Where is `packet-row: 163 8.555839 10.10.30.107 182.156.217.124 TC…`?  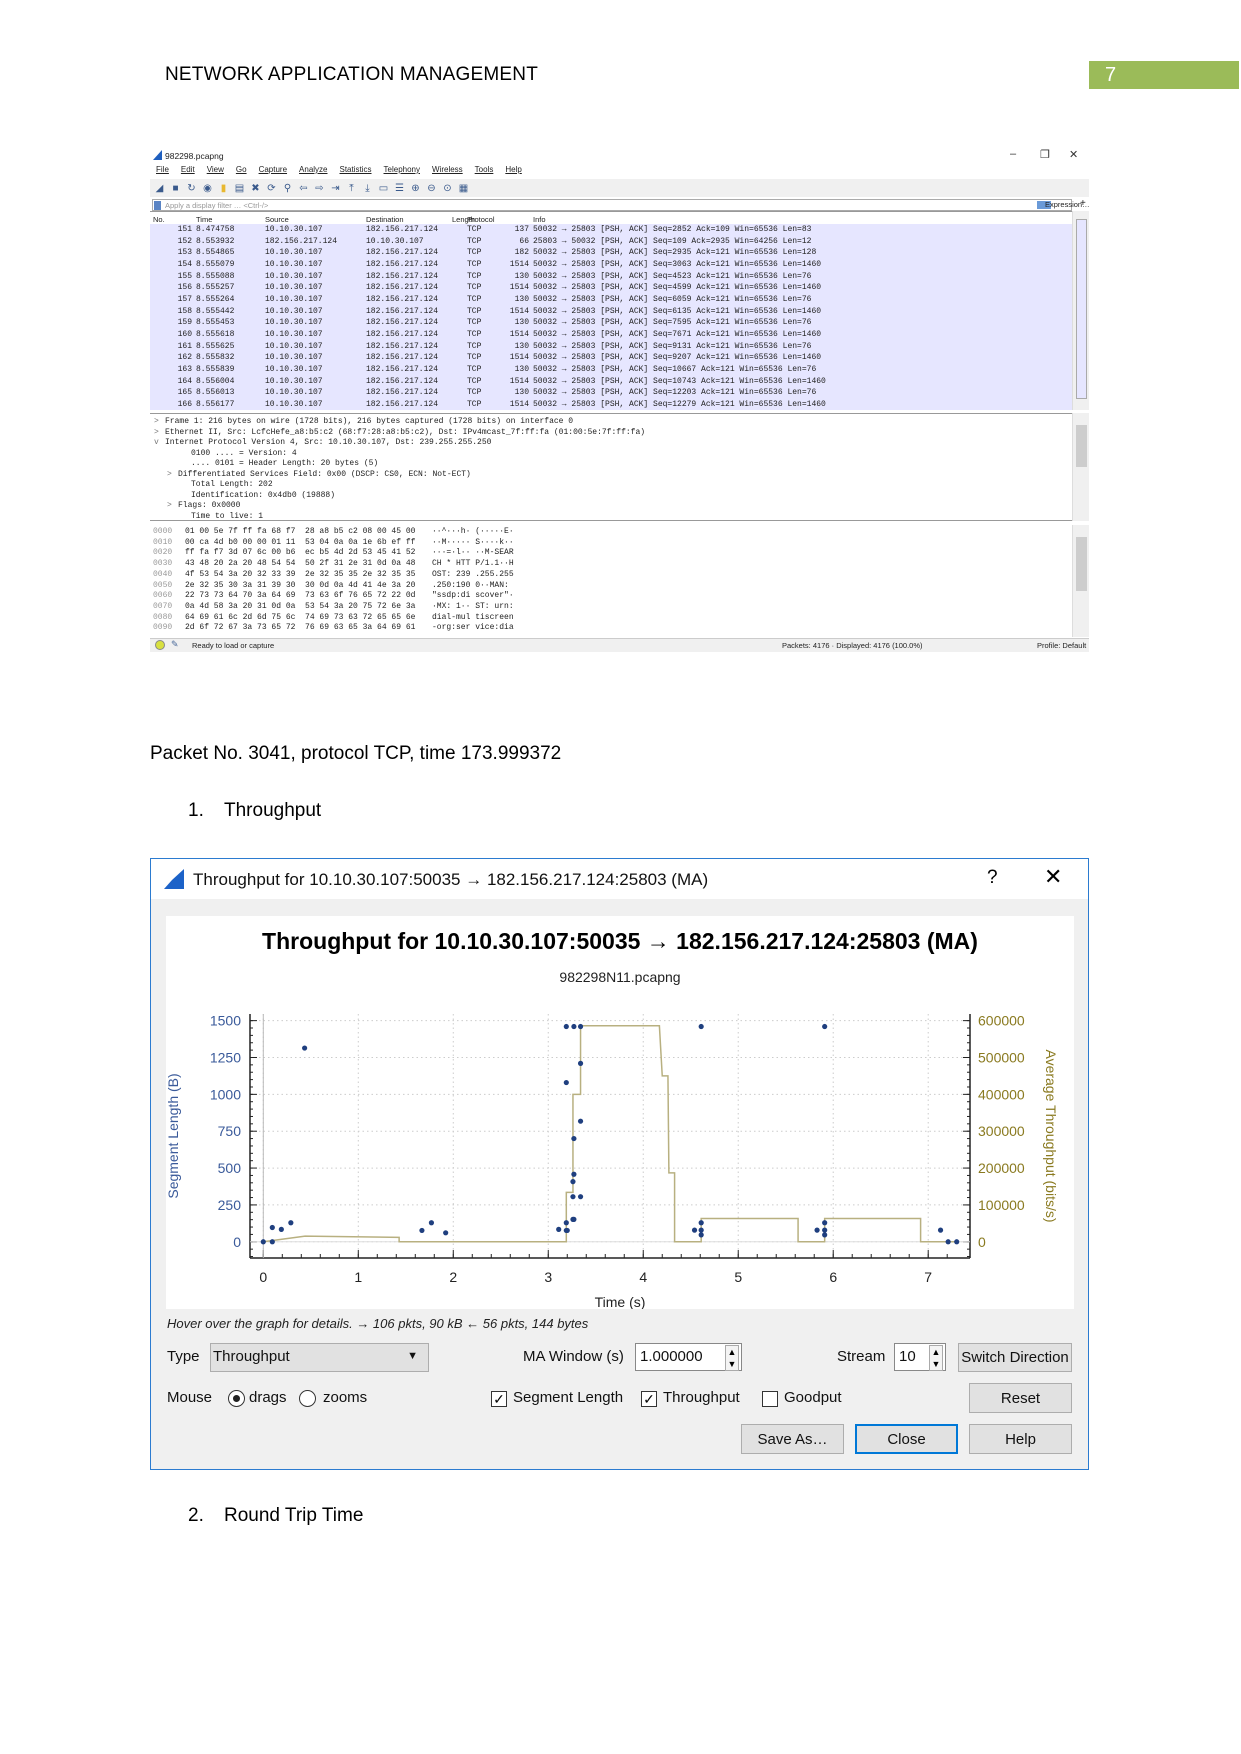
packet-row: 163 8.555839 10.10.30.107 182.156.217.124 TC… is located at coordinates (611, 370).